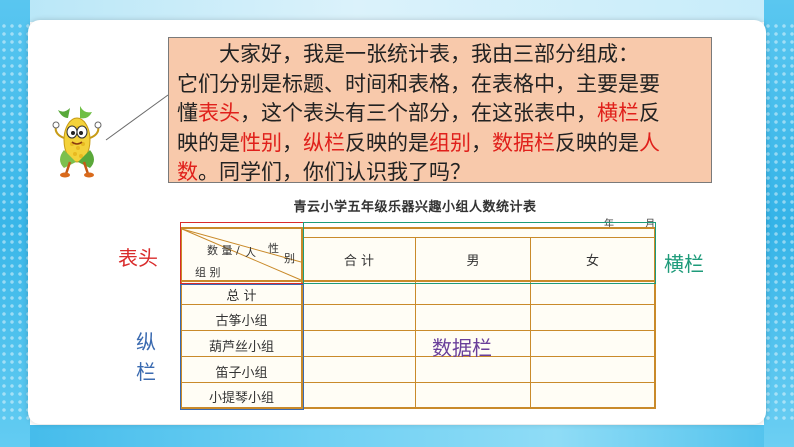 This screenshot has height=447, width=794. What do you see at coordinates (334, 172) in the screenshot?
I see `speech-text: 。同学们，你们认识我了吗？` at bounding box center [334, 172].